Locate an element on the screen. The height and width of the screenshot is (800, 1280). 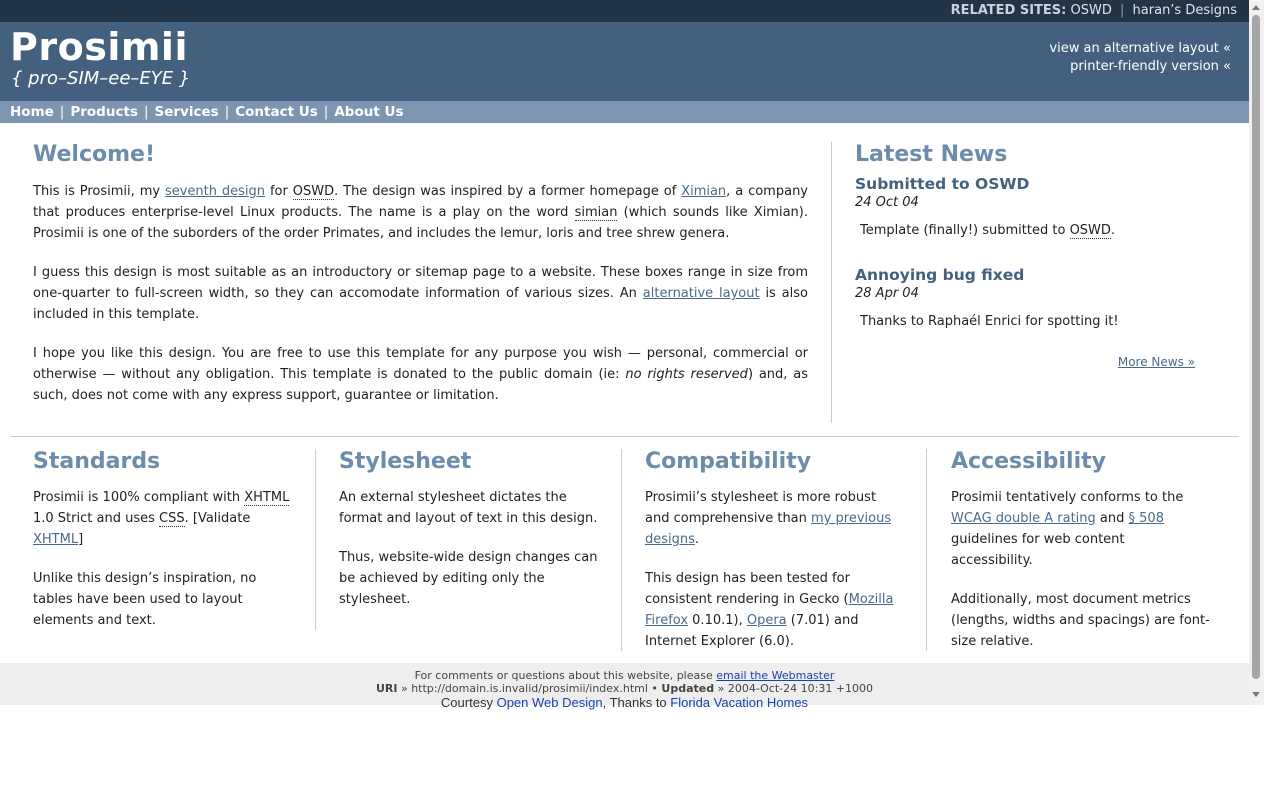
css-abbr: CSS is located at coordinates (172, 519).